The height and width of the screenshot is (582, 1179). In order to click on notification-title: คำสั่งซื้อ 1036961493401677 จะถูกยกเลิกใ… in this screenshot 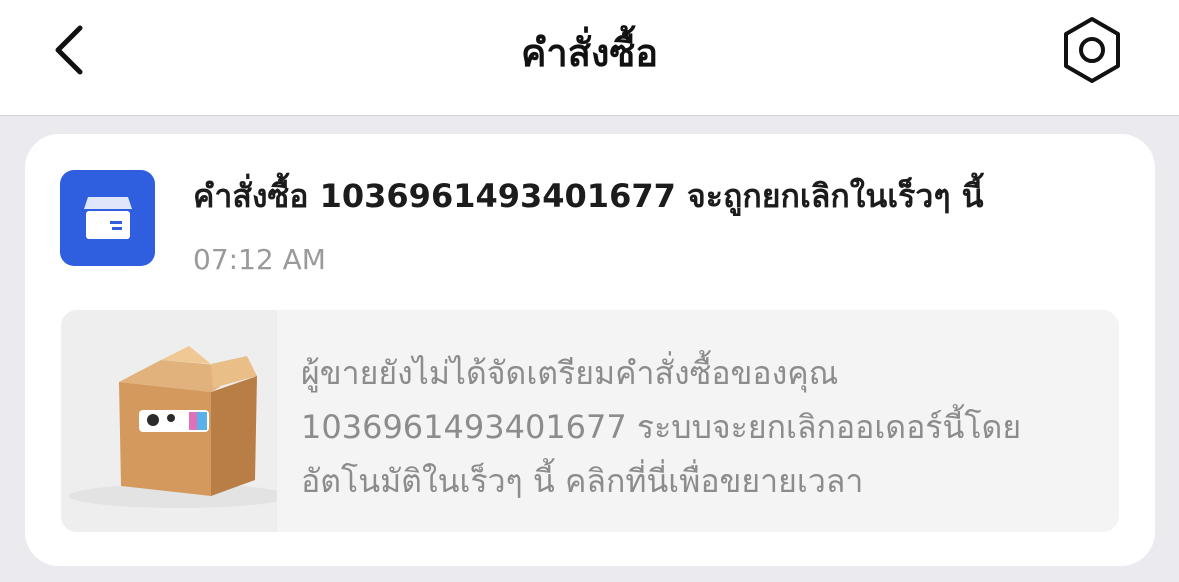, I will do `click(588, 196)`.